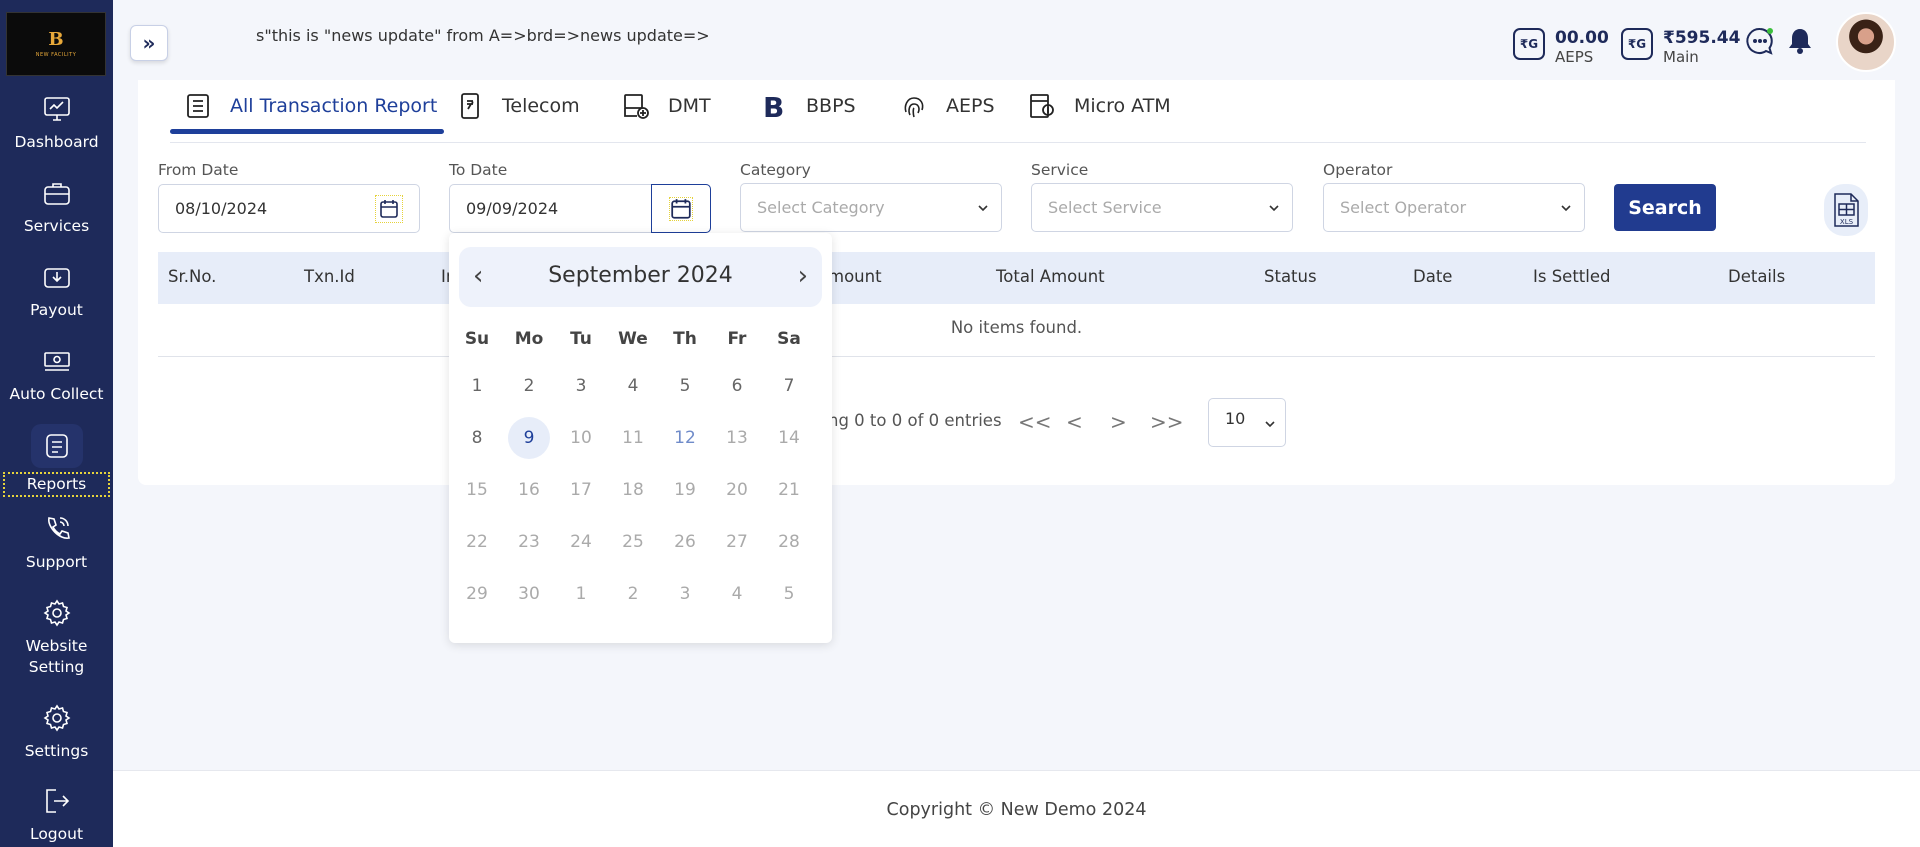 Image resolution: width=1920 pixels, height=847 pixels. I want to click on avatar, so click(1866, 42).